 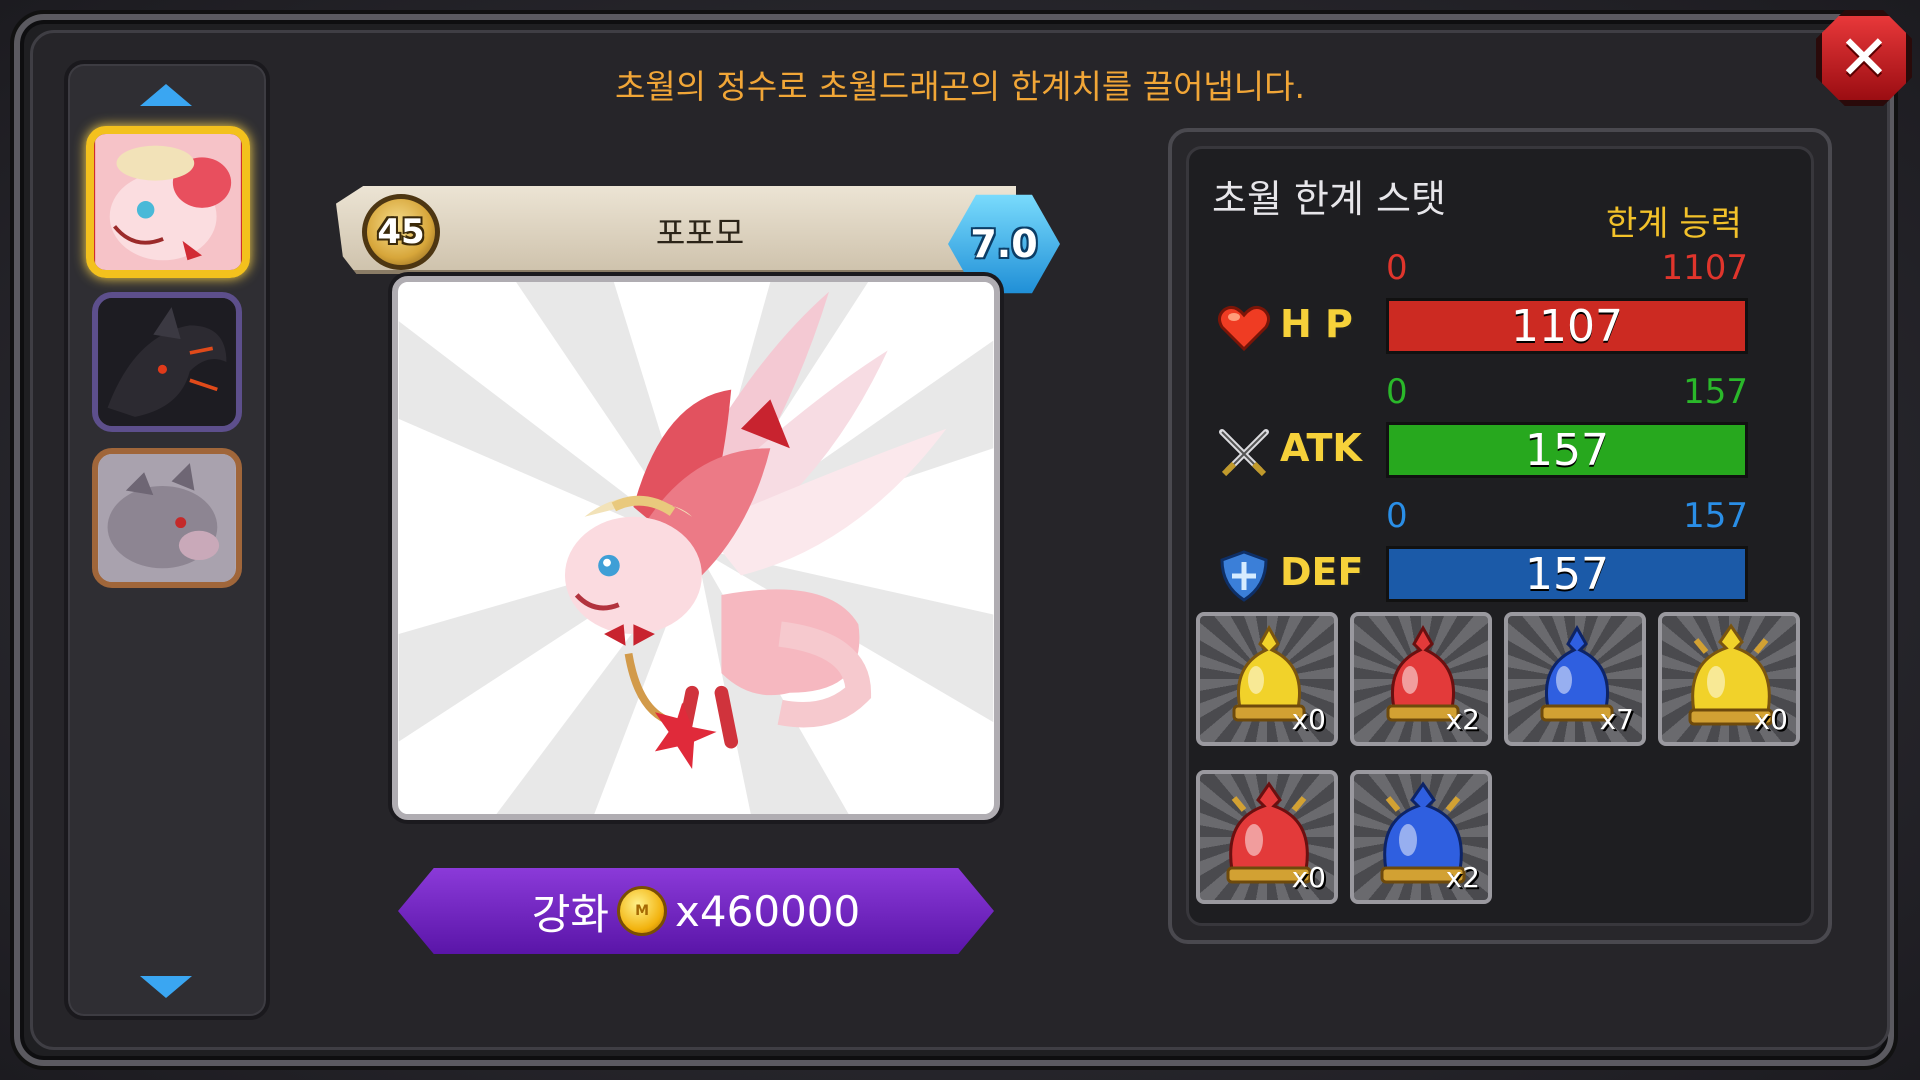 I want to click on coin-icon: M, so click(x=642, y=911).